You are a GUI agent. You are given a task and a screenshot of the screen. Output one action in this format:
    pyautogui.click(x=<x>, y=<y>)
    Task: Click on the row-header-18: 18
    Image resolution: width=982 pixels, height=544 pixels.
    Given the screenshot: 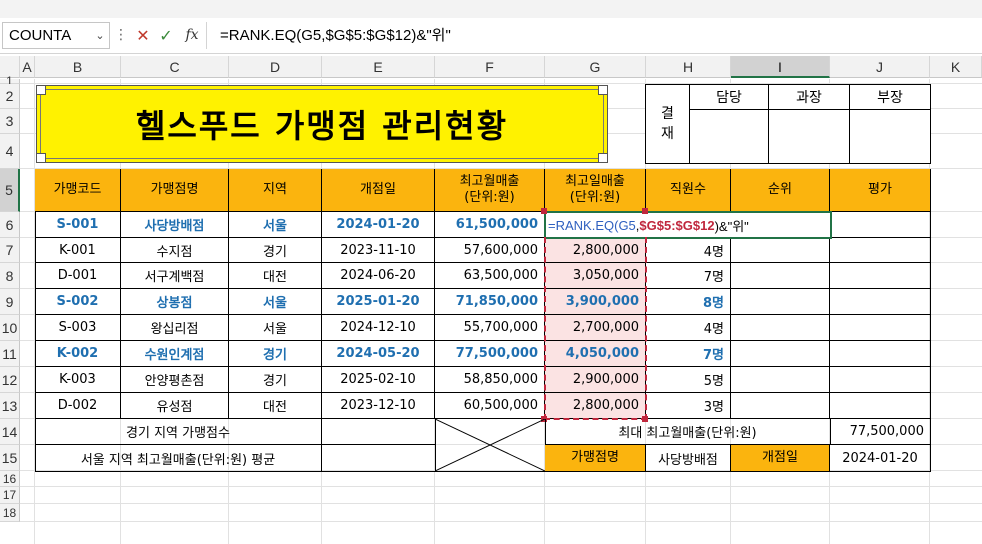 What is the action you would take?
    pyautogui.click(x=10, y=513)
    